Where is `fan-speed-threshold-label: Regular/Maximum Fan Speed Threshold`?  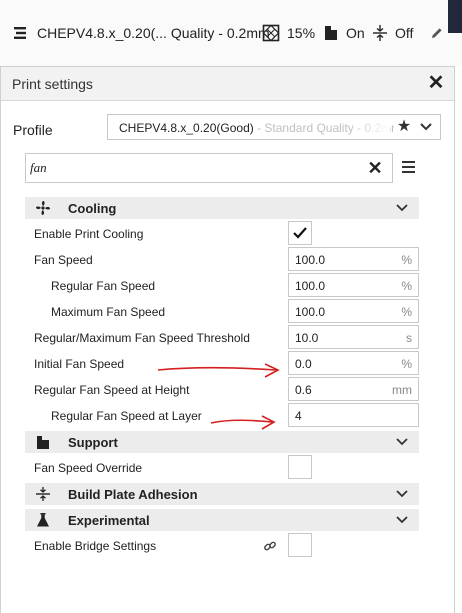 fan-speed-threshold-label: Regular/Maximum Fan Speed Threshold is located at coordinates (142, 338).